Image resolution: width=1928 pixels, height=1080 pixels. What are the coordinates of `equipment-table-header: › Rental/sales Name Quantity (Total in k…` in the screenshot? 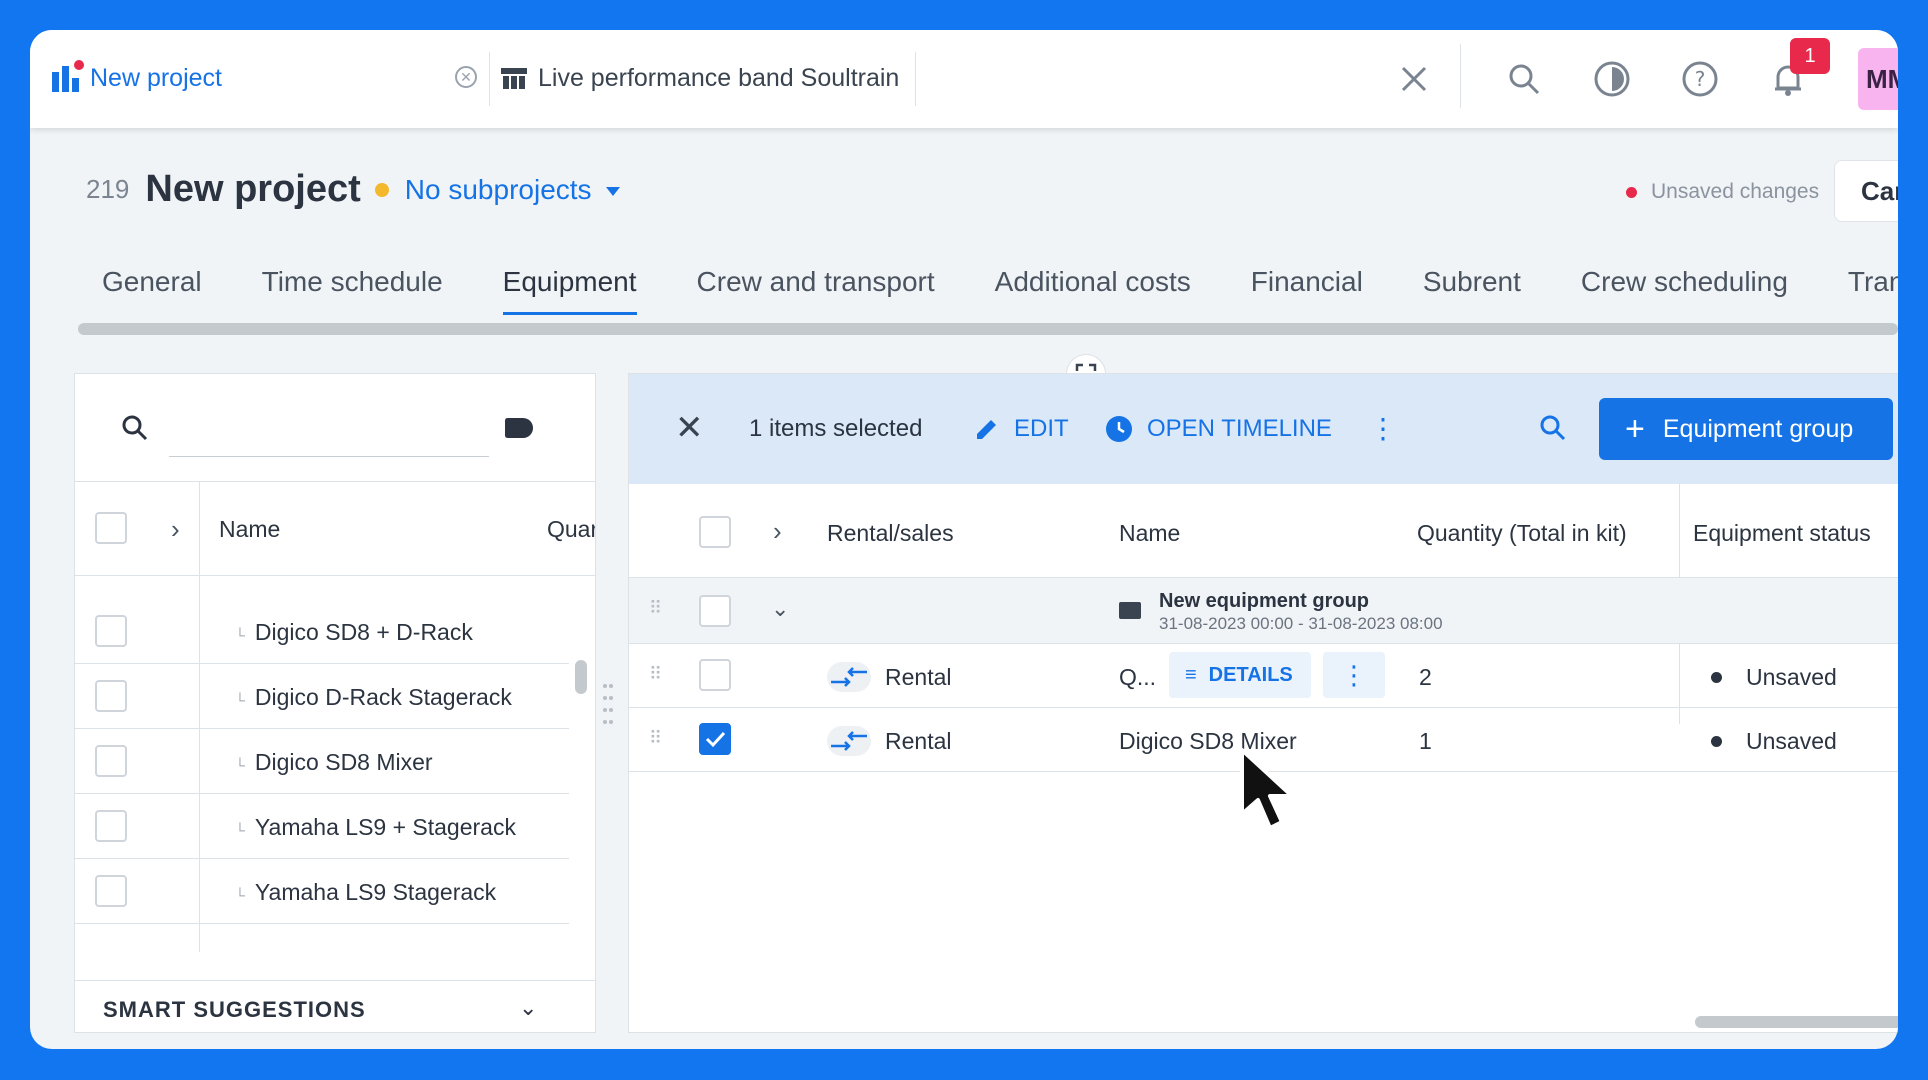 It's located at (1263, 531).